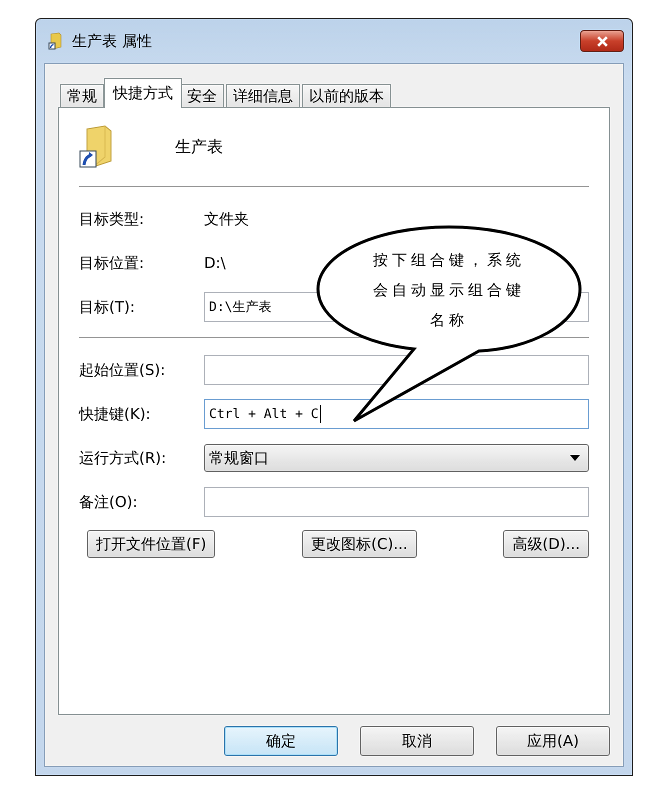  I want to click on action-button: 打开文件位置(F), so click(151, 544).